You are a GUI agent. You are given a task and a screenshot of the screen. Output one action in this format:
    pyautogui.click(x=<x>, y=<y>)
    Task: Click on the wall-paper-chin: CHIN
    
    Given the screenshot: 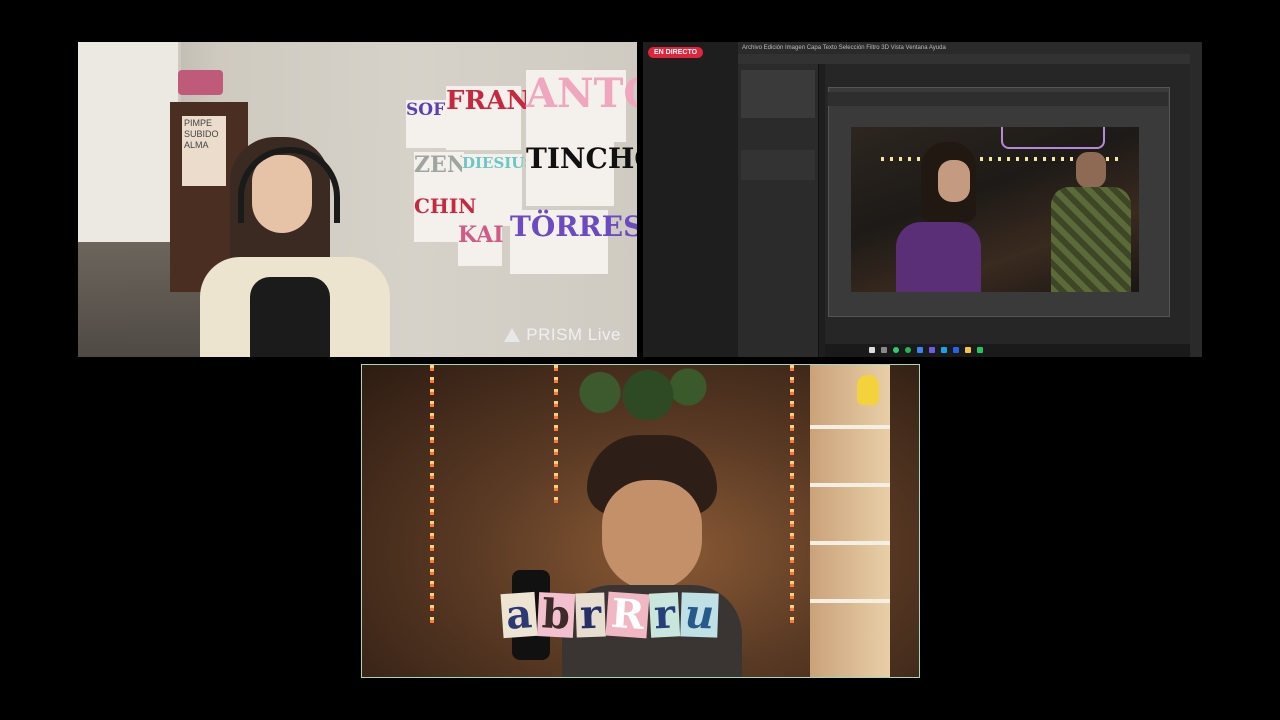 What is the action you would take?
    pyautogui.click(x=445, y=218)
    